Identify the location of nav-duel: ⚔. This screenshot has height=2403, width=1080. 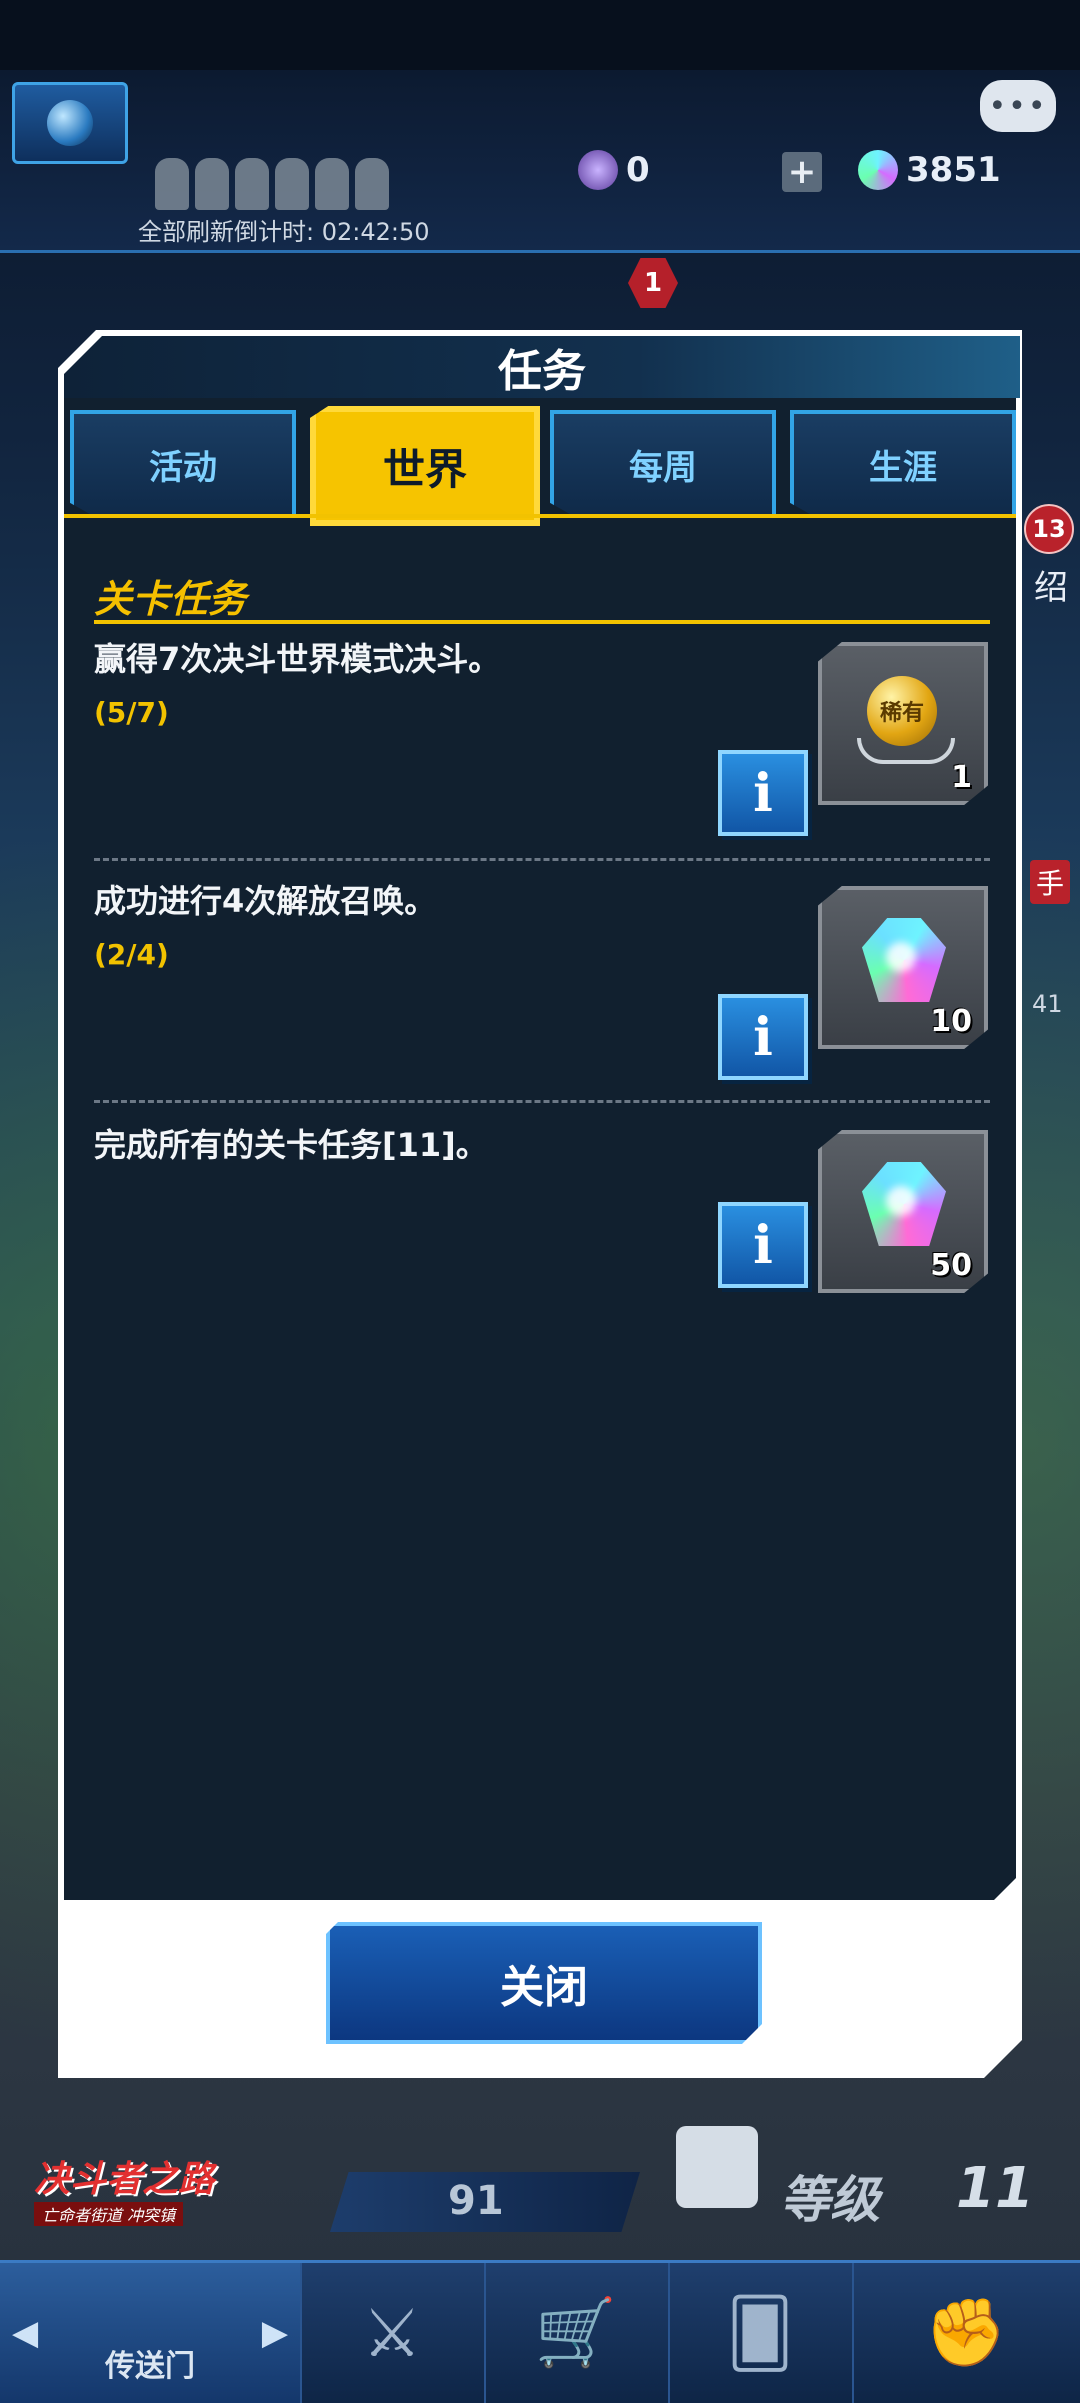
(393, 2333).